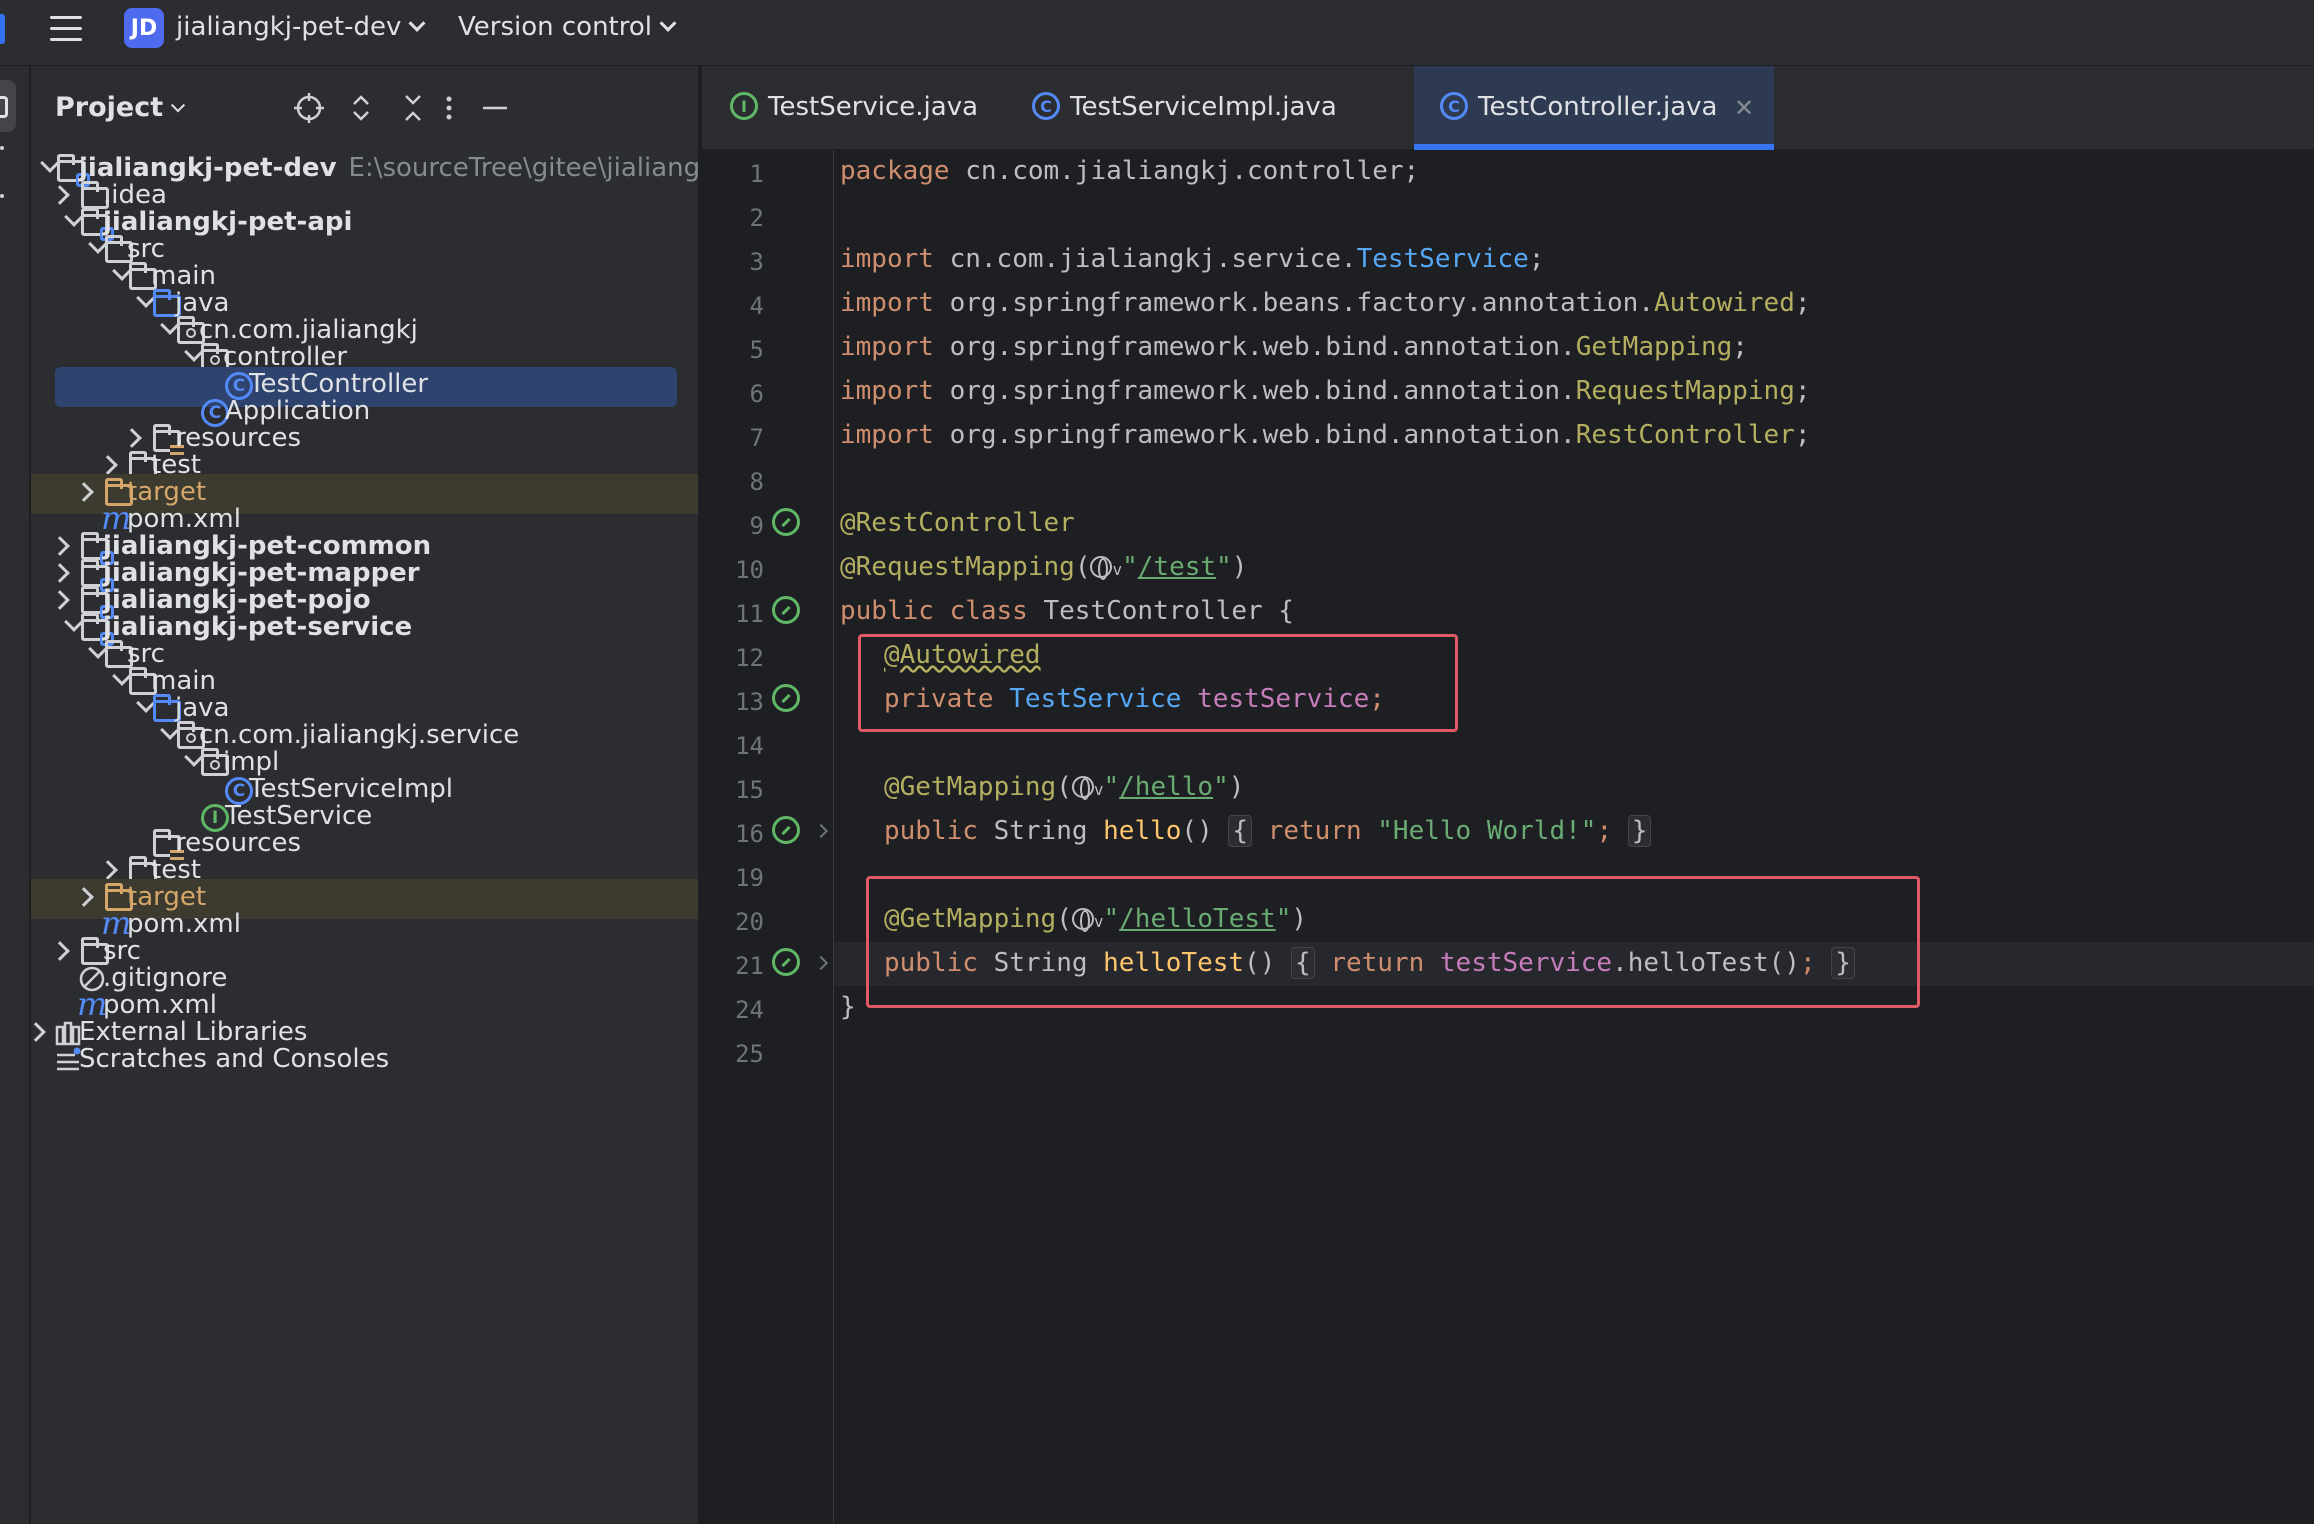 Image resolution: width=2314 pixels, height=1524 pixels. I want to click on code-text: cn.com.jialiangkj.controller;, so click(1184, 171).